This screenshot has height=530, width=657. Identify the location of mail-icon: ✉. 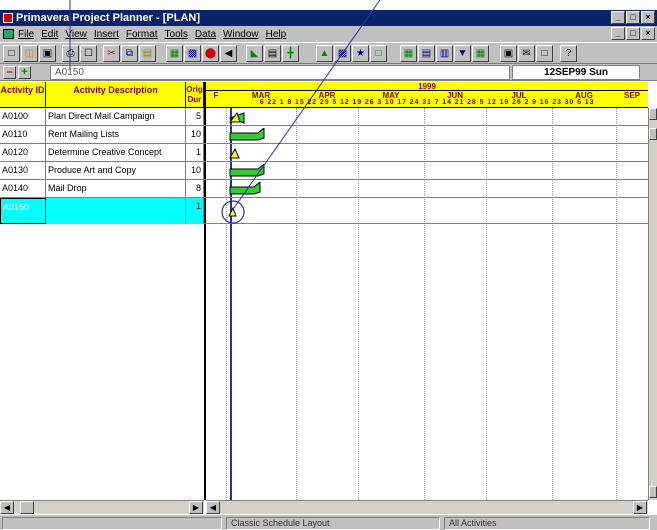
(526, 53).